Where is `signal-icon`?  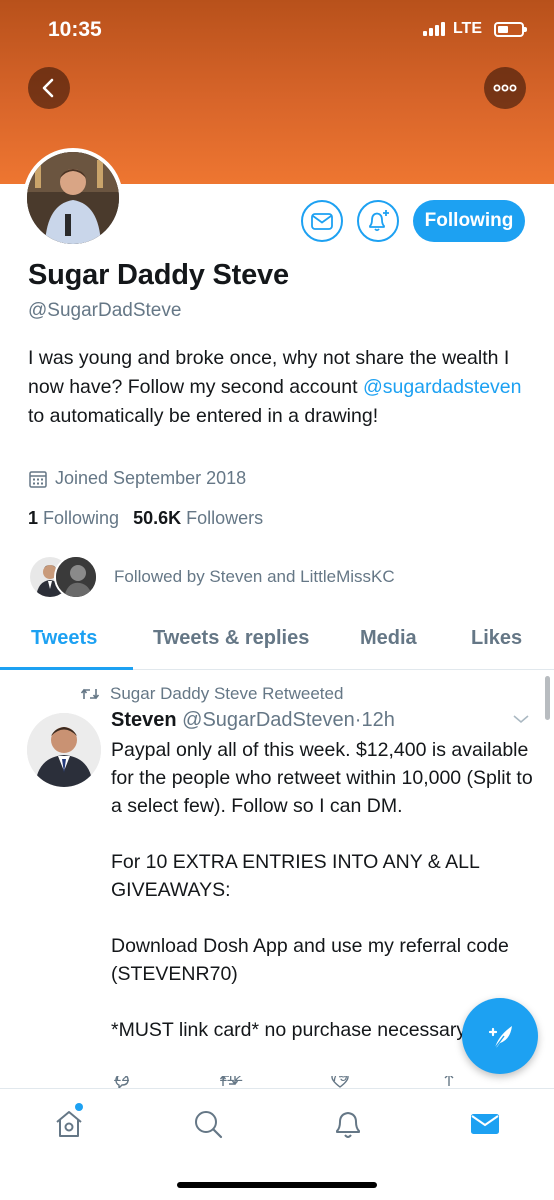 signal-icon is located at coordinates (433, 29).